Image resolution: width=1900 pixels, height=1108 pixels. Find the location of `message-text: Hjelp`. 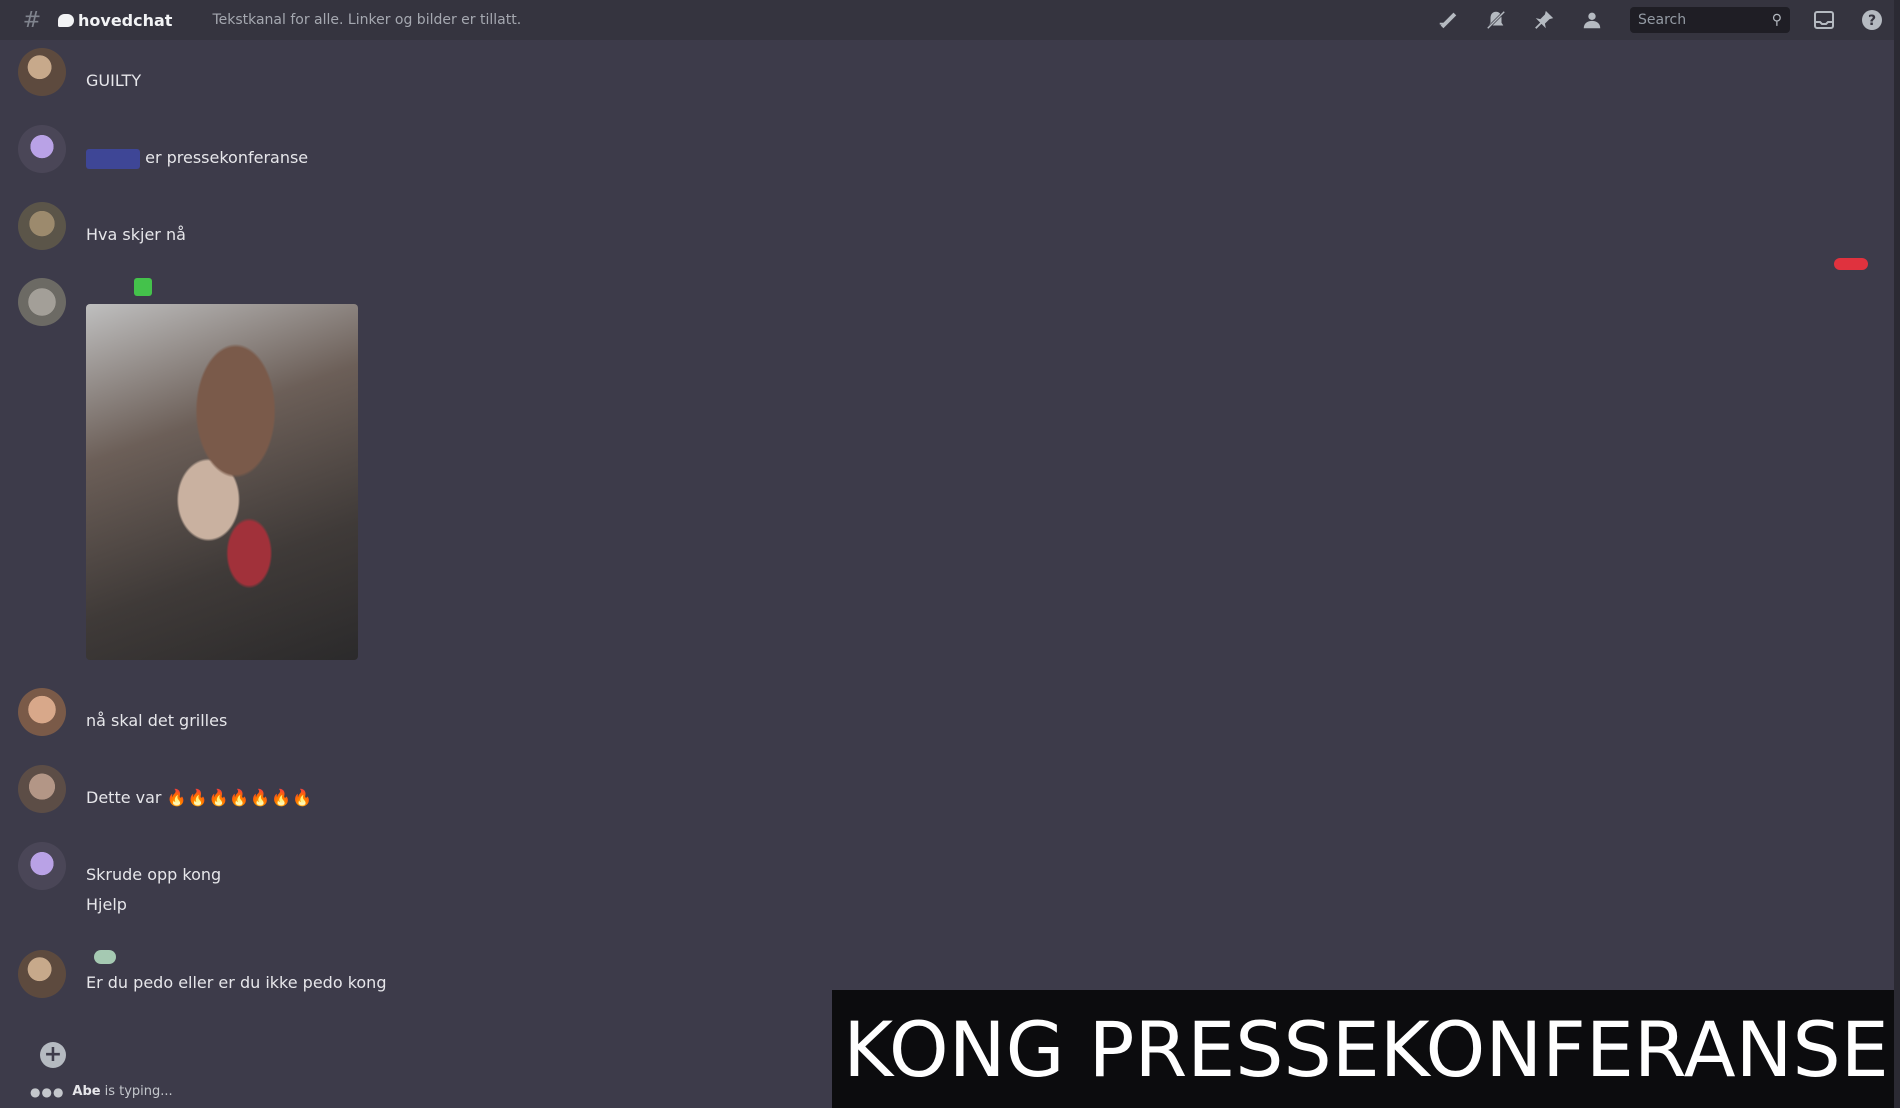

message-text: Hjelp is located at coordinates (106, 904).